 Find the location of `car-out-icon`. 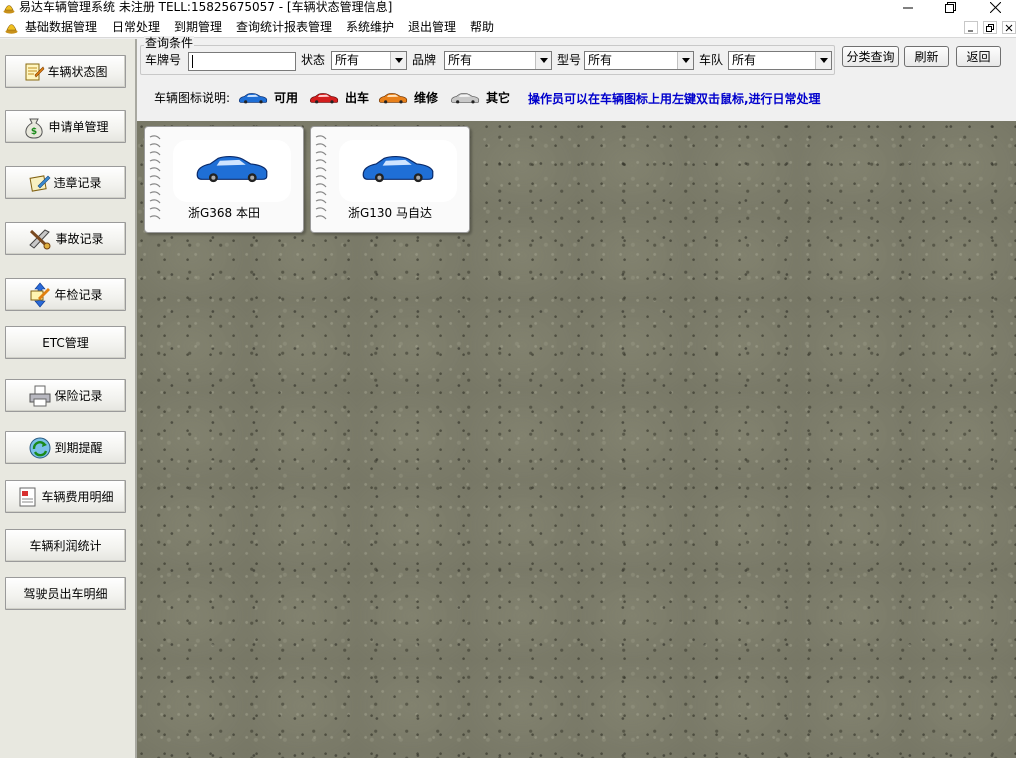

car-out-icon is located at coordinates (324, 98).